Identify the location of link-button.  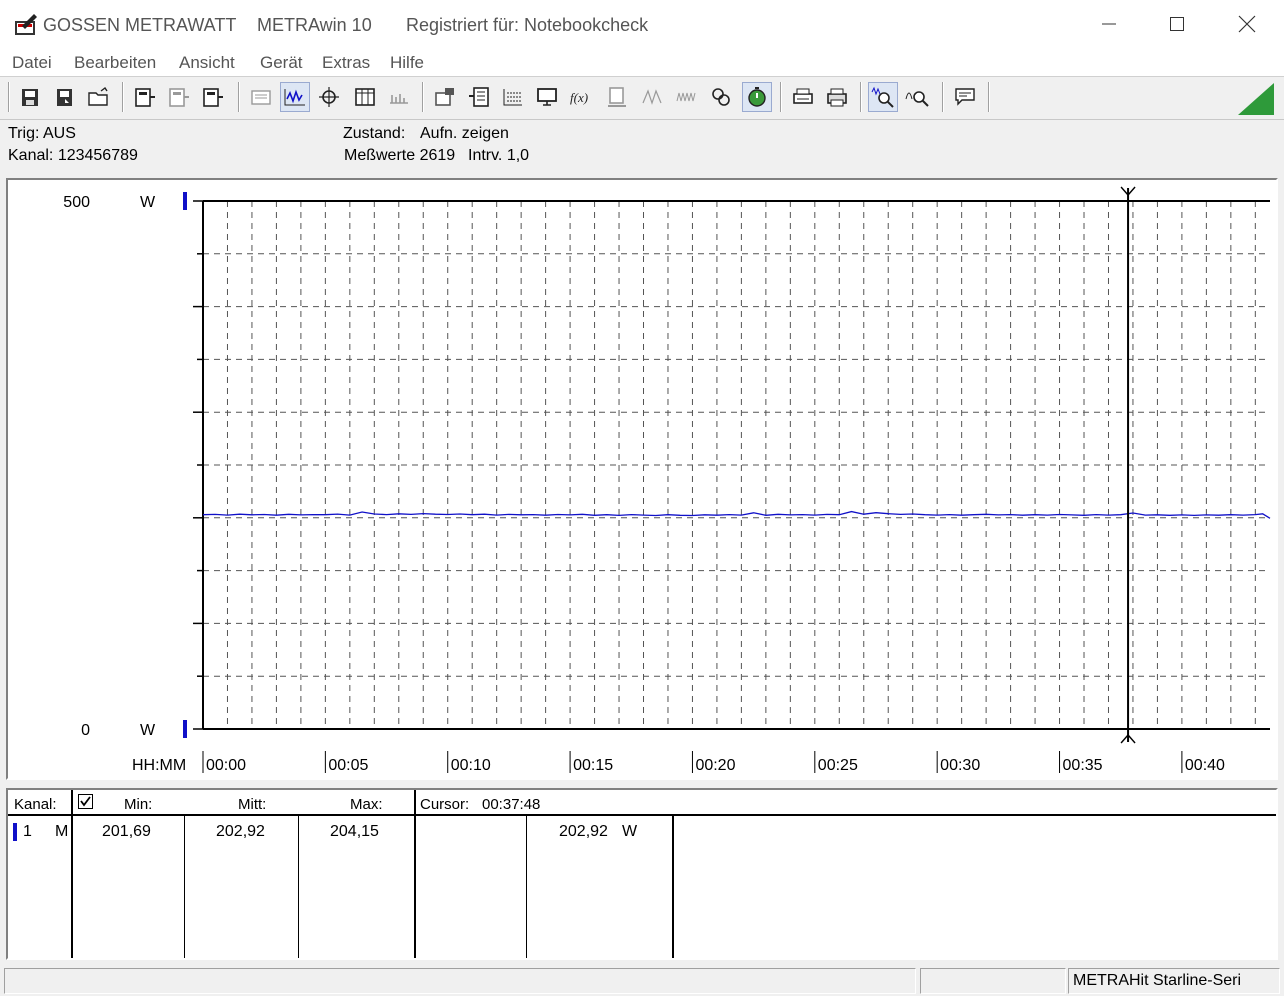
(721, 97).